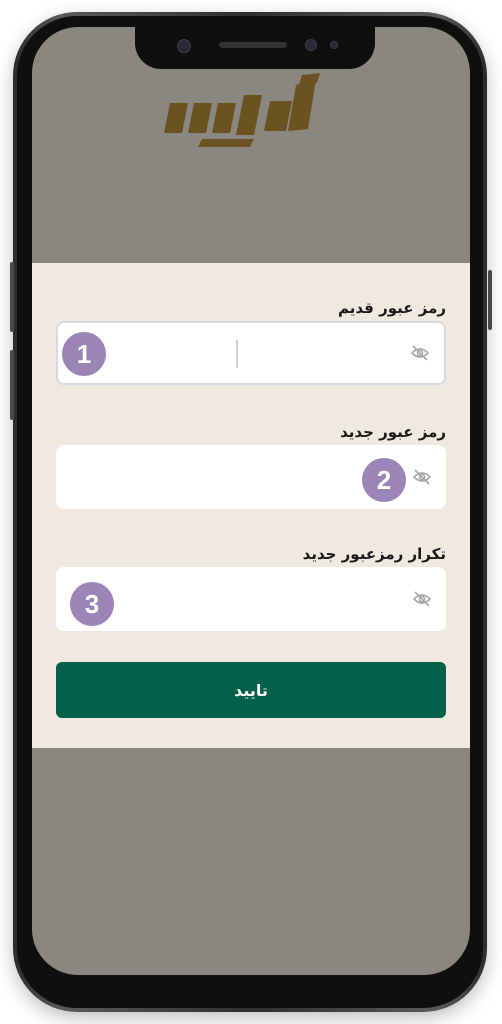 Image resolution: width=502 pixels, height=1024 pixels. I want to click on marker-badge-1: 1, so click(84, 354).